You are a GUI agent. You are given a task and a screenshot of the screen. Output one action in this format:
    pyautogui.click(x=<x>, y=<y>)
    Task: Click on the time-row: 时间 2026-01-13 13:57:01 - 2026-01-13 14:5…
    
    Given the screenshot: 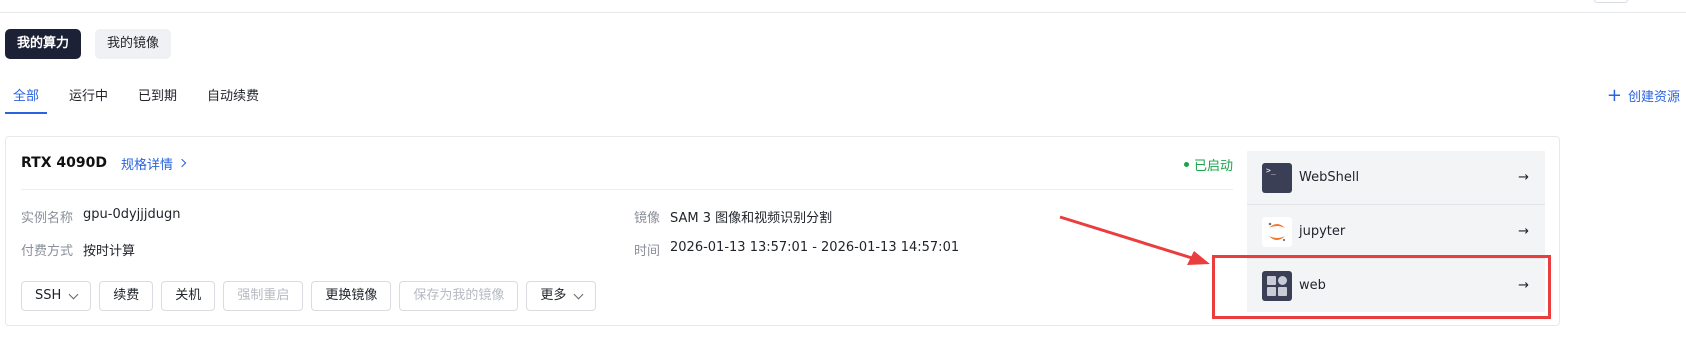 What is the action you would take?
    pyautogui.click(x=796, y=249)
    